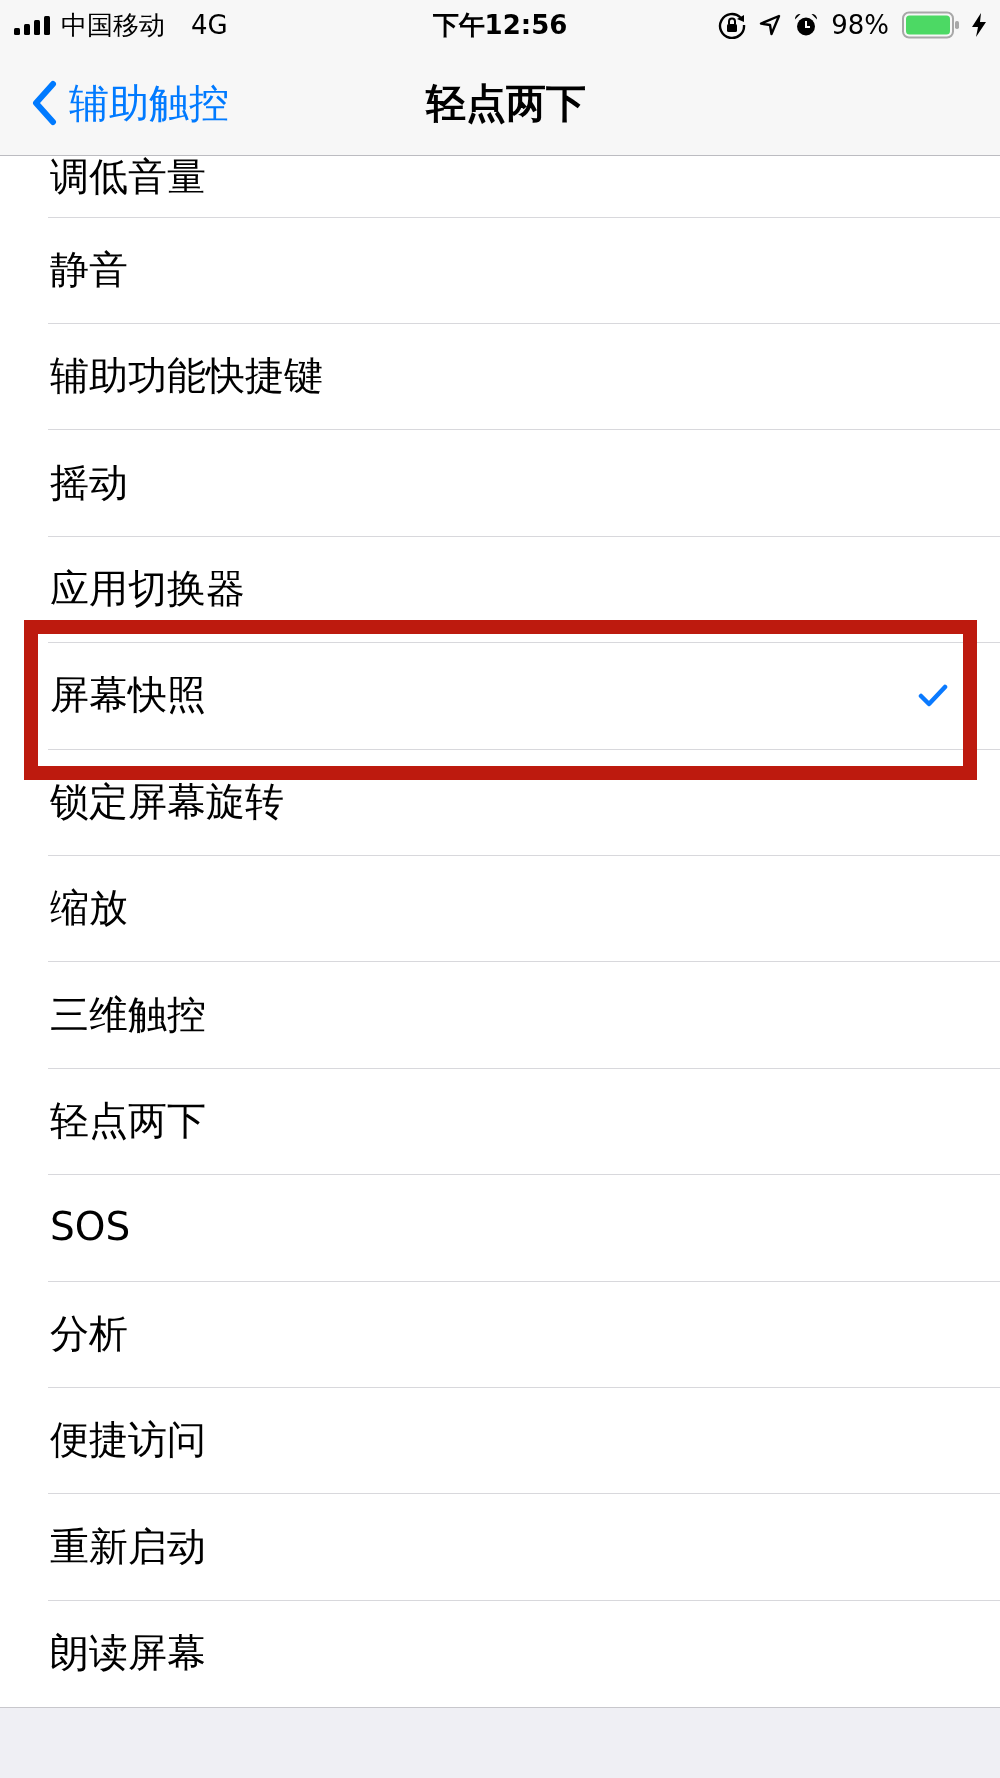  What do you see at coordinates (209, 25) in the screenshot?
I see `network-type: 4G` at bounding box center [209, 25].